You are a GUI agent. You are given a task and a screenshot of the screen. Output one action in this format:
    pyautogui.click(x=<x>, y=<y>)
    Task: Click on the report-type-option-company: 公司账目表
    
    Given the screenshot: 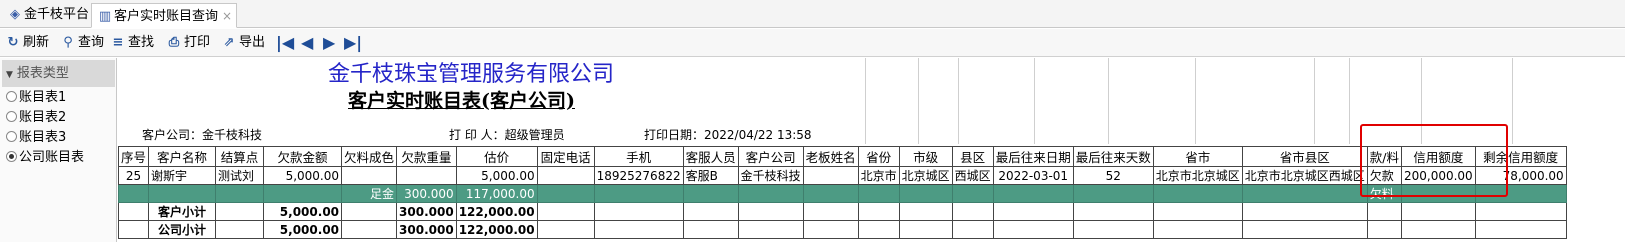 What is the action you would take?
    pyautogui.click(x=45, y=158)
    